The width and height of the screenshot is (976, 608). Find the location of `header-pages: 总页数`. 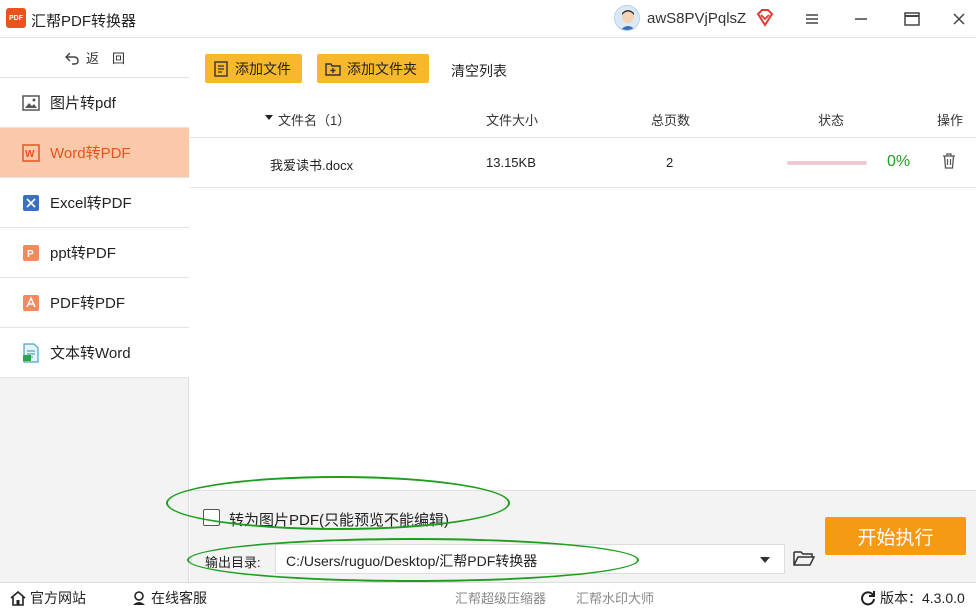

header-pages: 总页数 is located at coordinates (671, 120).